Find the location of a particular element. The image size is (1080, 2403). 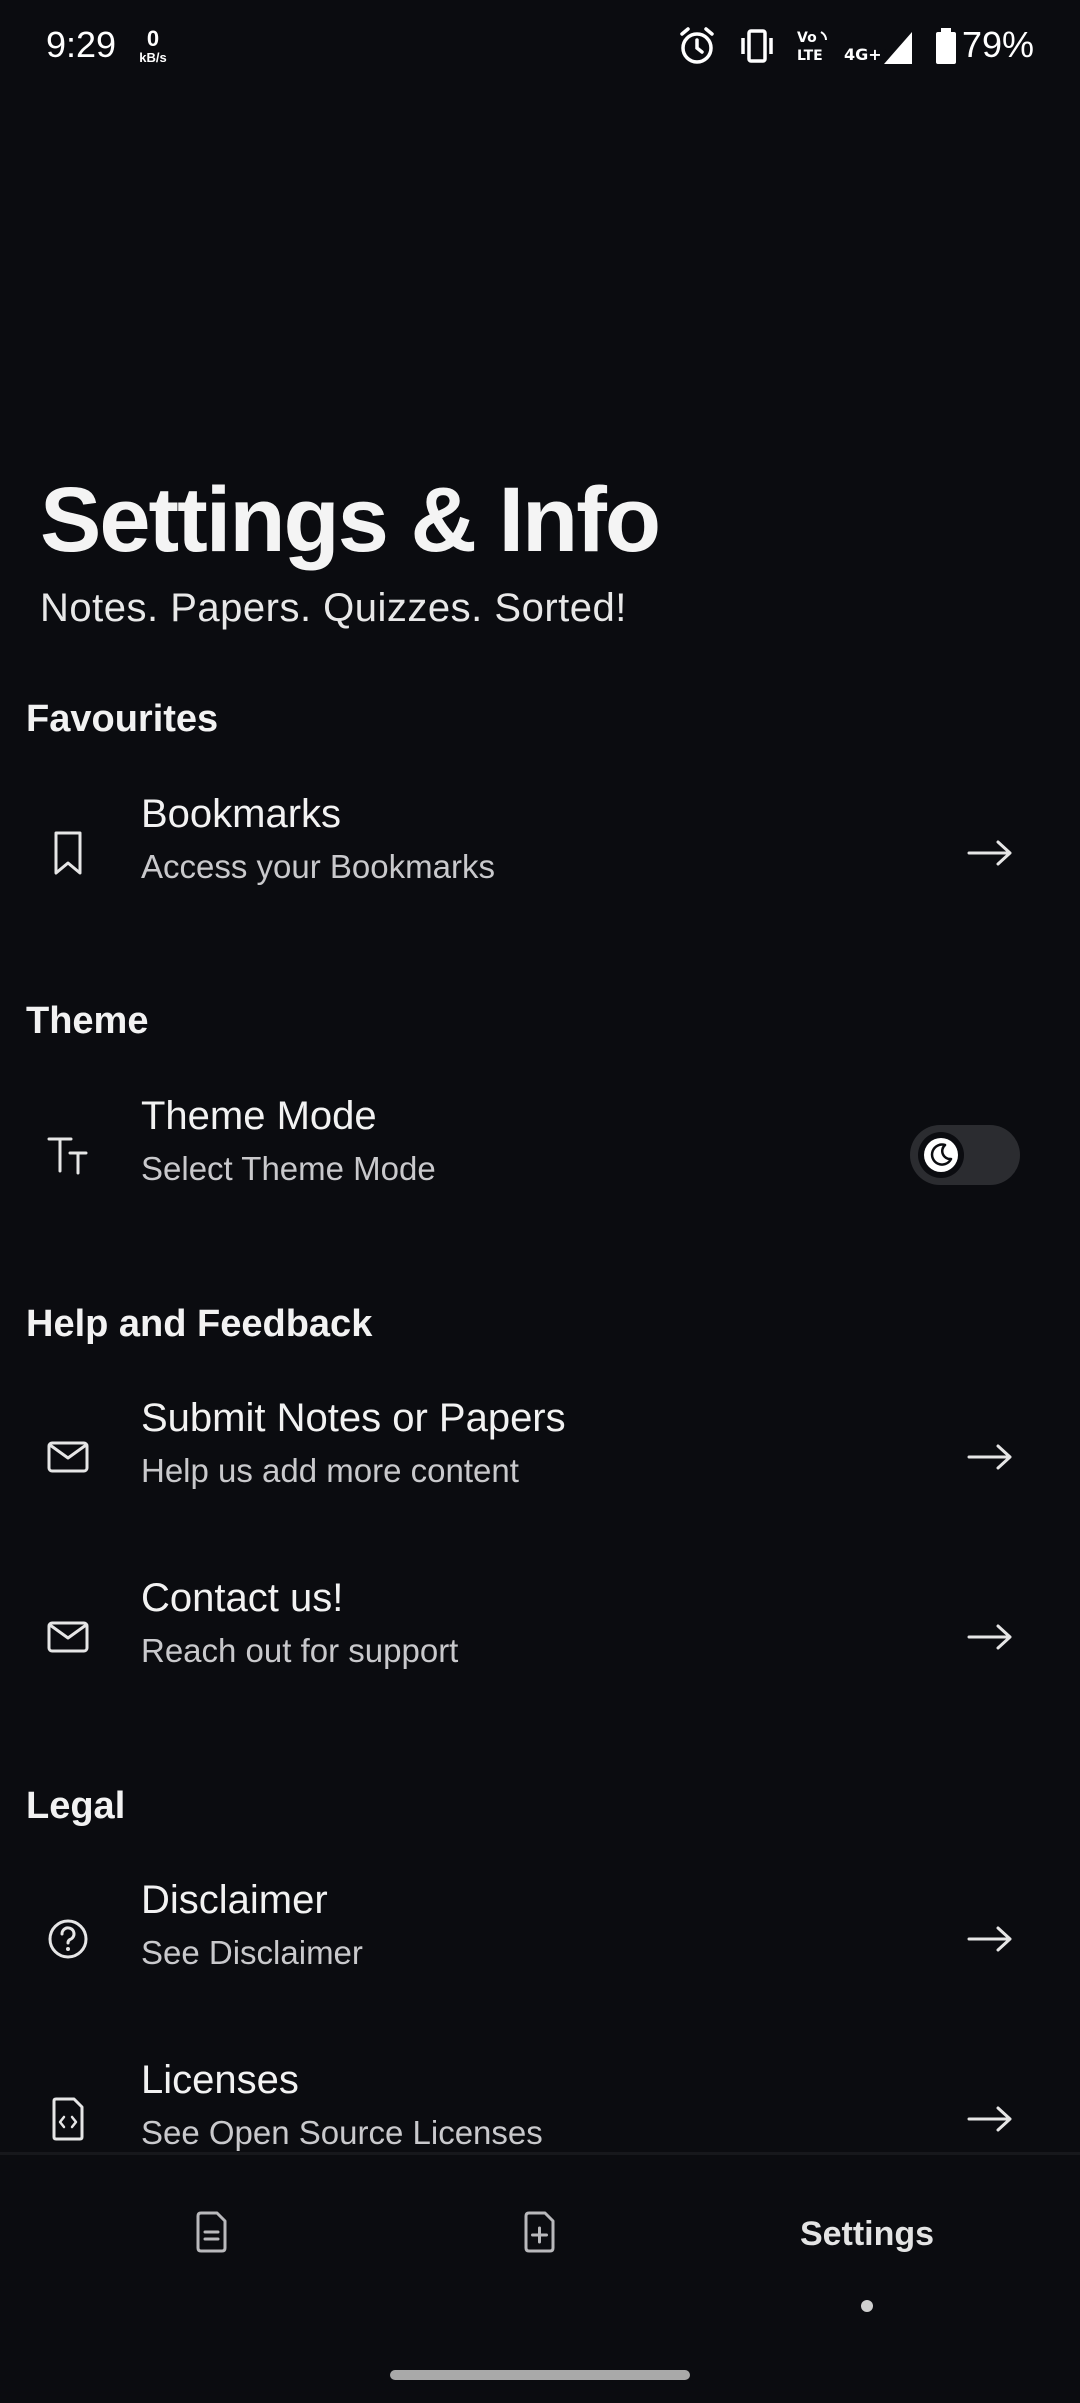

contact-us-title: Contact us! is located at coordinates (242, 1598).